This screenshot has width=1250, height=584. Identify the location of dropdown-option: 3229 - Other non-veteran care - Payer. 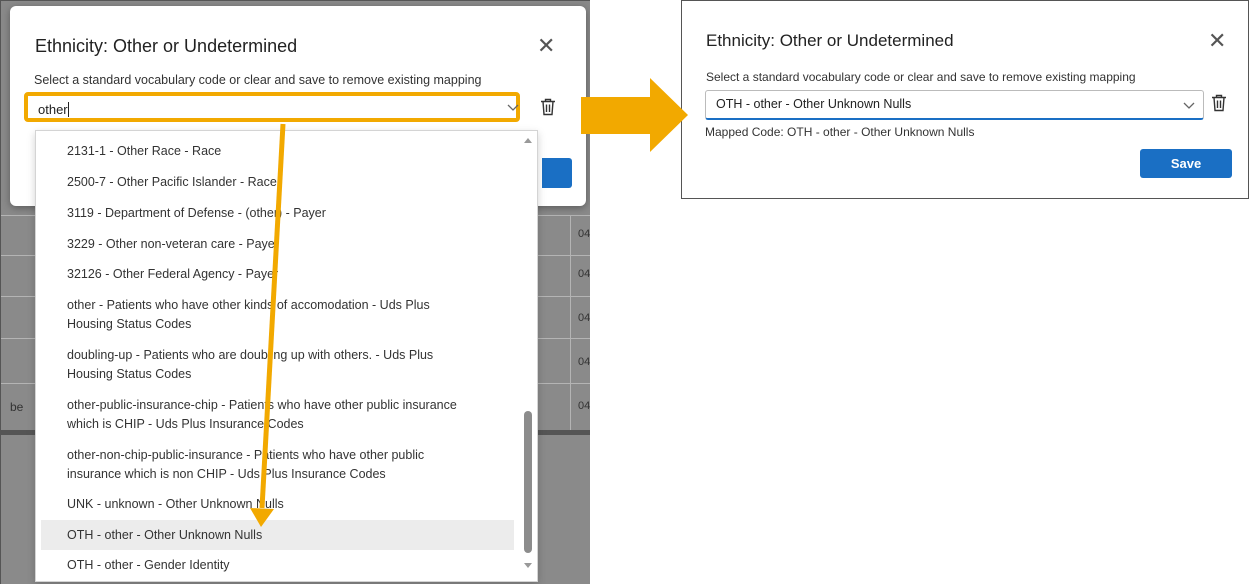
(173, 244).